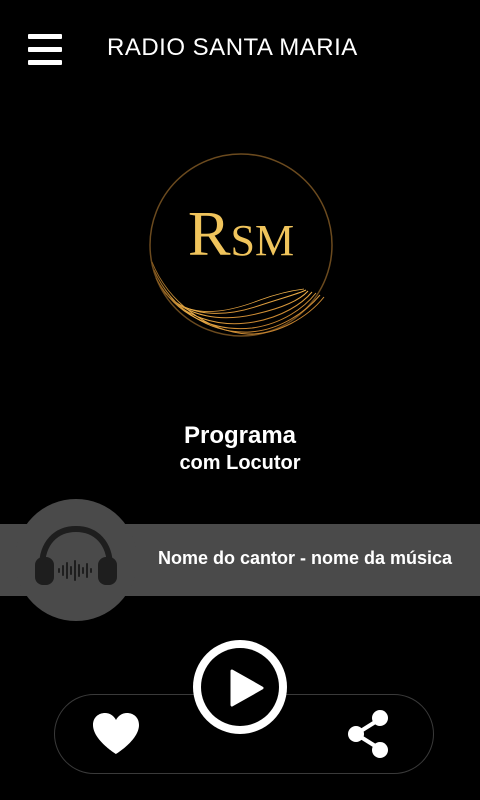 This screenshot has width=480, height=800. Describe the element at coordinates (241, 245) in the screenshot. I see `station-logo: RSM` at that location.